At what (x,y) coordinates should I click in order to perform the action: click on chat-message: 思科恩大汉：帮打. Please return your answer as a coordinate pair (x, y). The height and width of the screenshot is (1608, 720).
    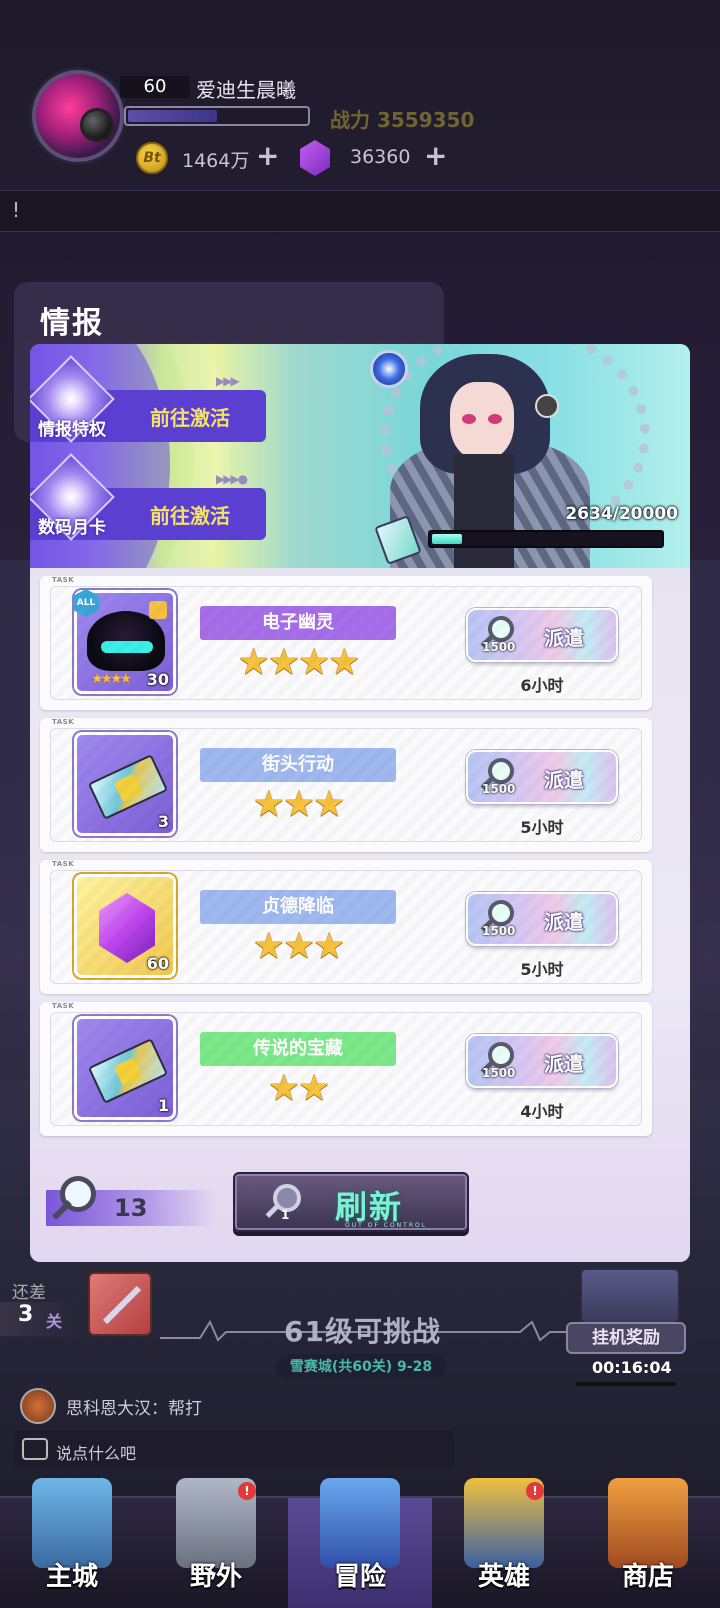
    Looking at the image, I should click on (134, 1406).